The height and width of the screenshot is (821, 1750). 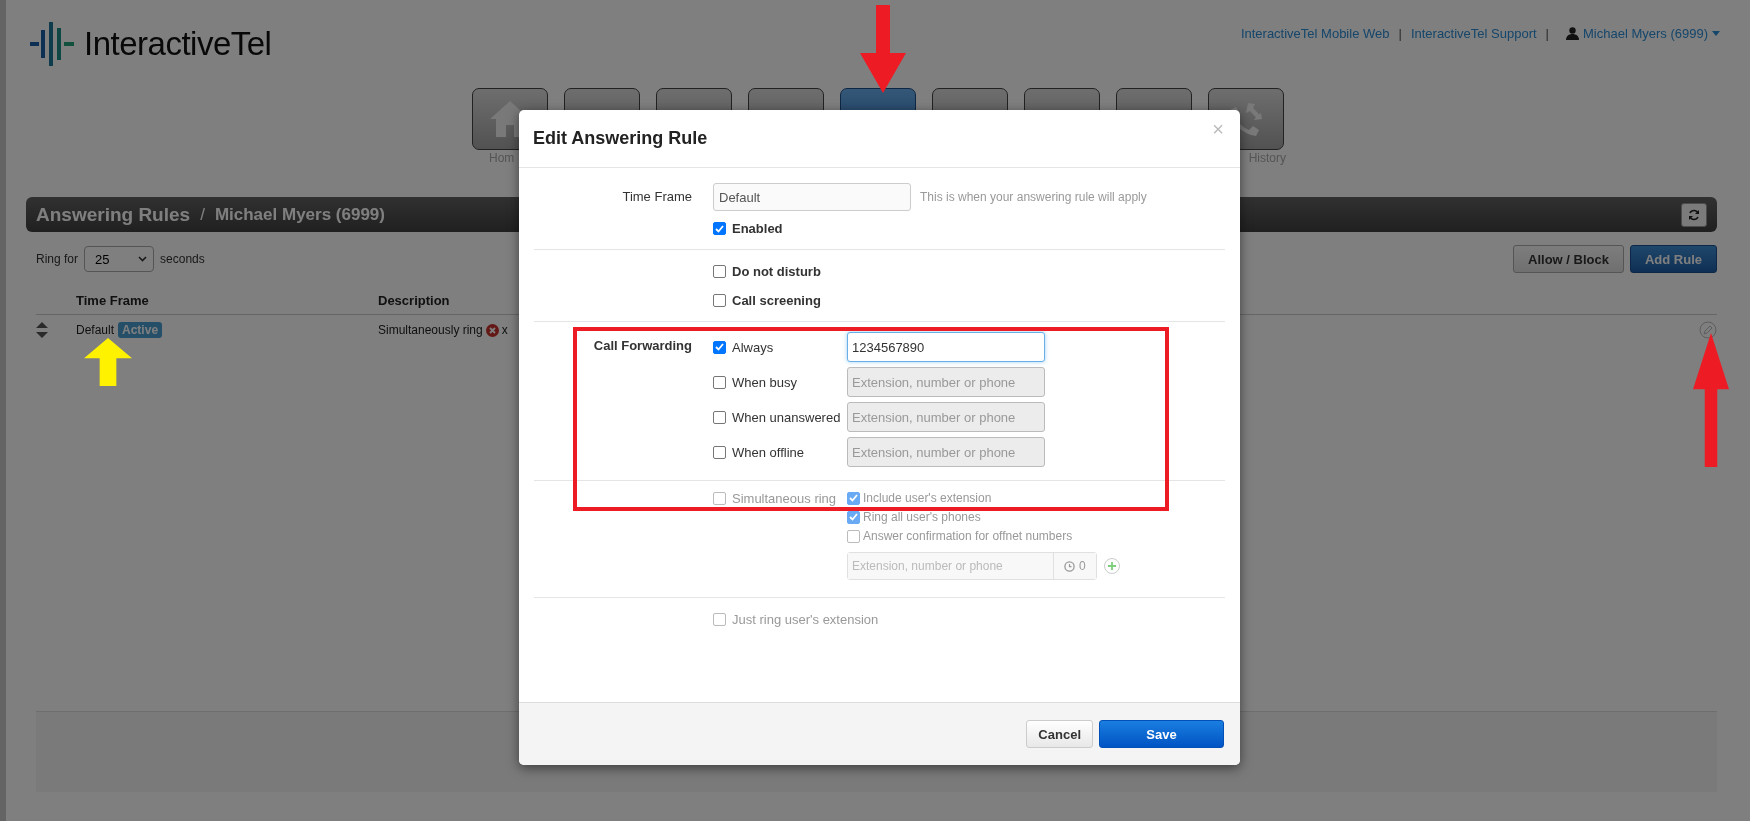 I want to click on dialog-button: Cancel, so click(x=1059, y=734).